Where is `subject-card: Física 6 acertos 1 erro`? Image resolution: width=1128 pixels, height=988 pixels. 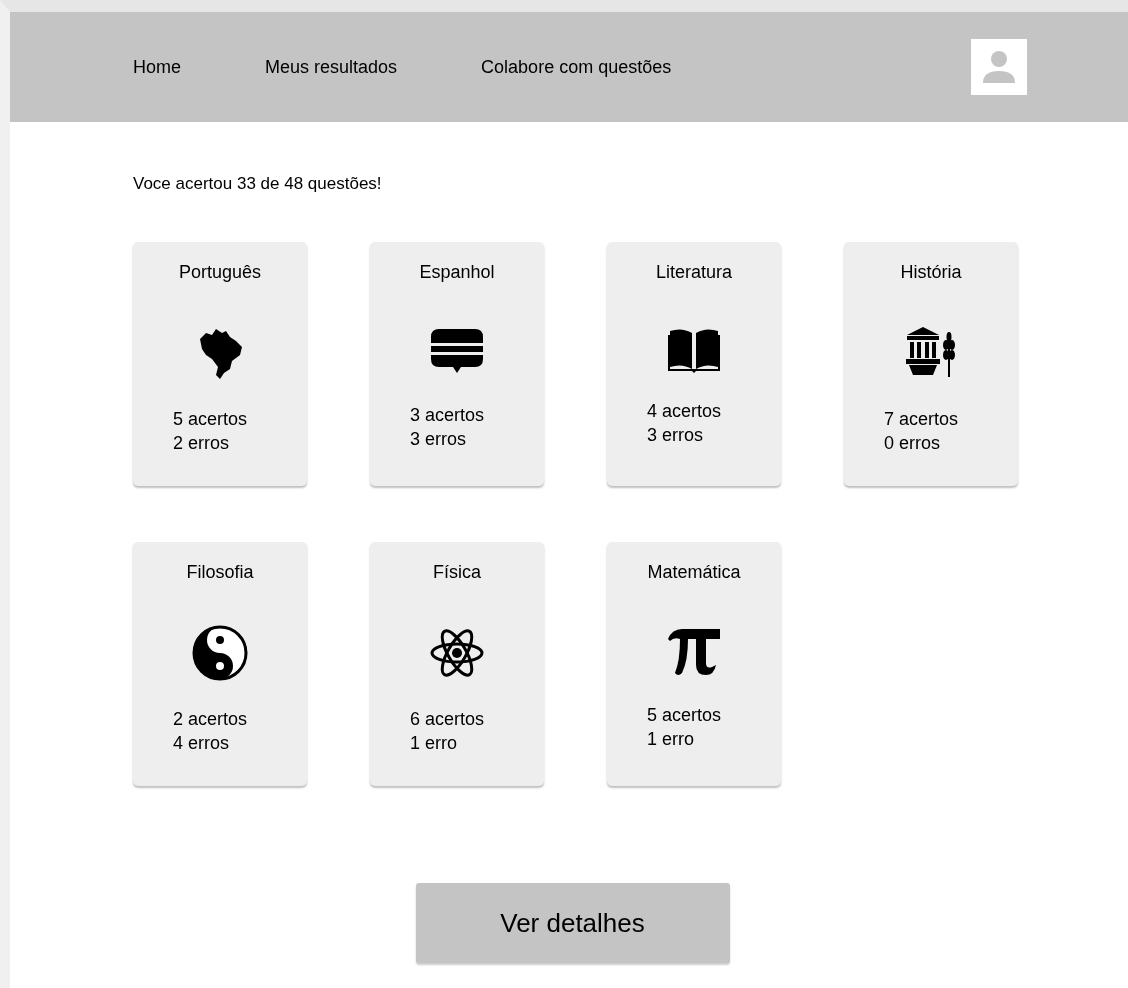
subject-card: Física 6 acertos 1 erro is located at coordinates (457, 664).